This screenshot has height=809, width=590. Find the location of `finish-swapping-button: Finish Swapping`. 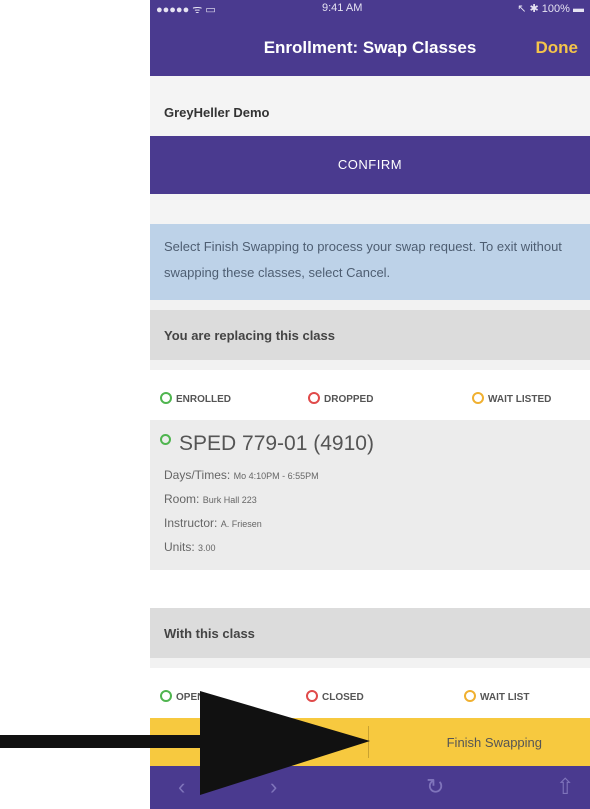

finish-swapping-button: Finish Swapping is located at coordinates (494, 742).